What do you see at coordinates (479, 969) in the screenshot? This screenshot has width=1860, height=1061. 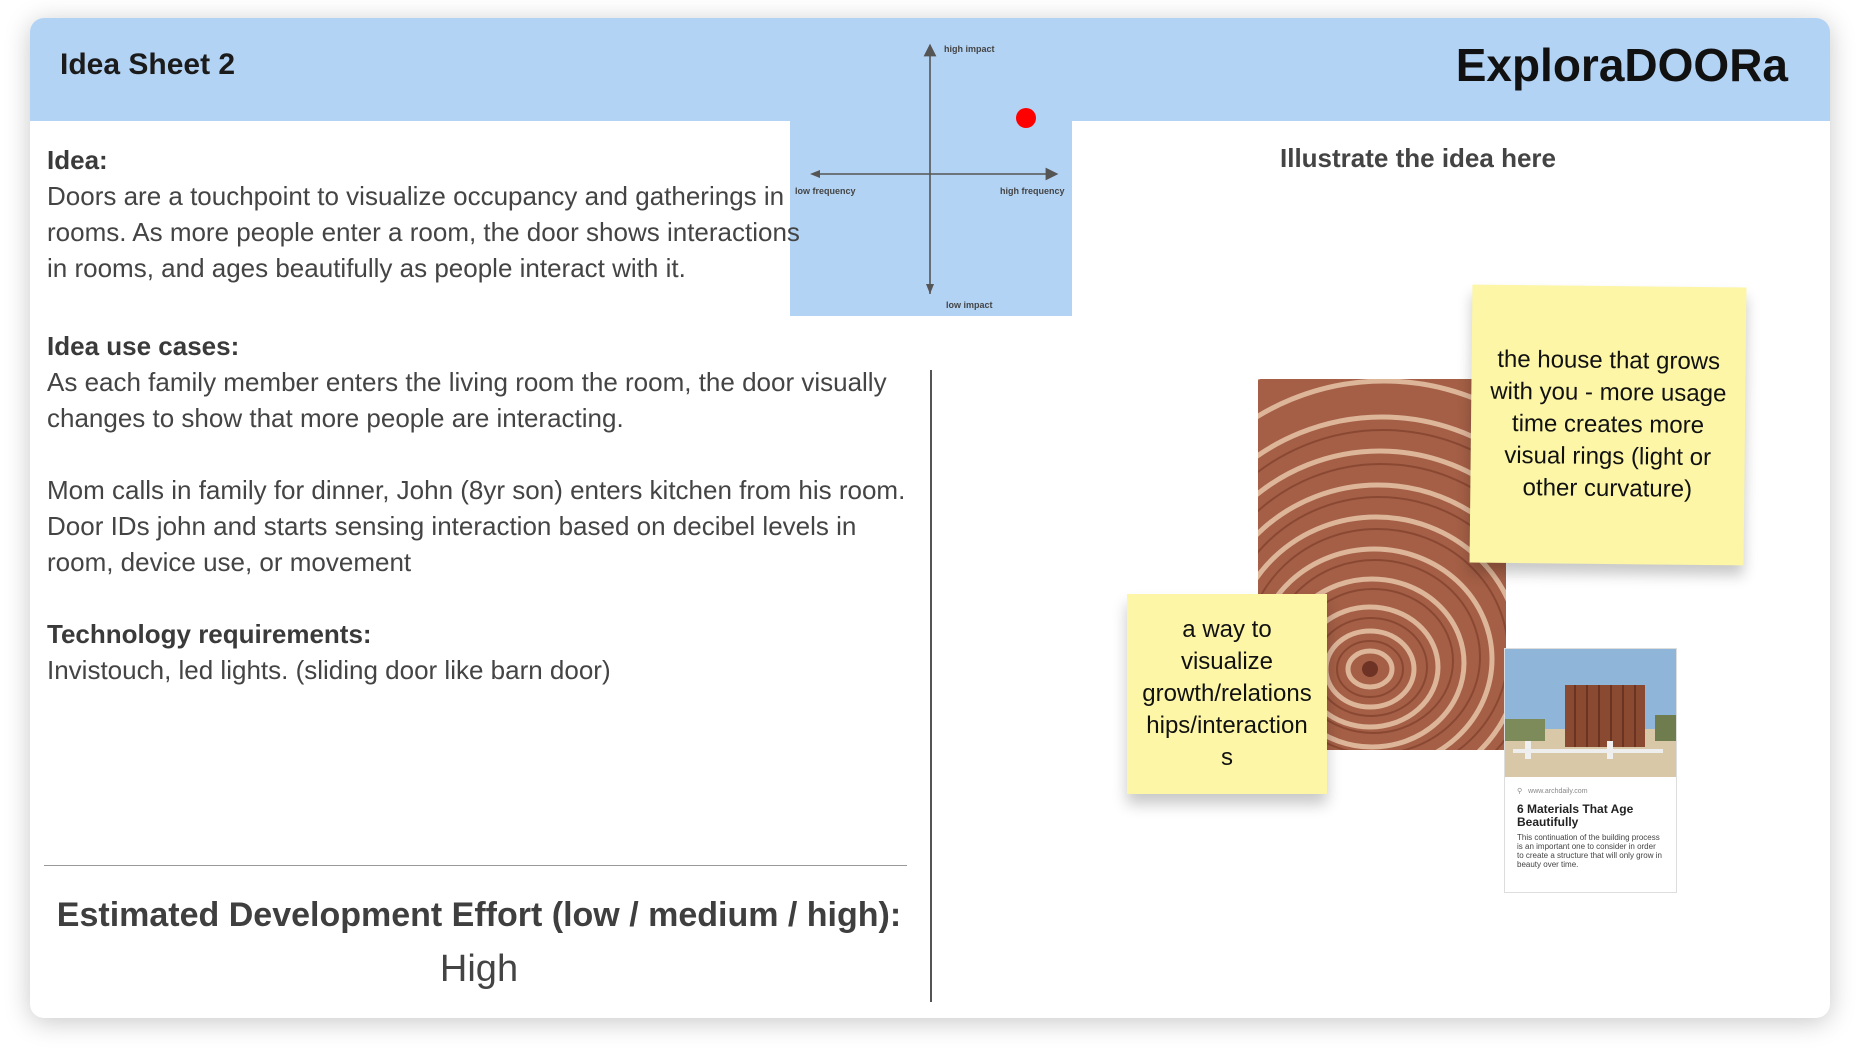 I see `effort-value: High` at bounding box center [479, 969].